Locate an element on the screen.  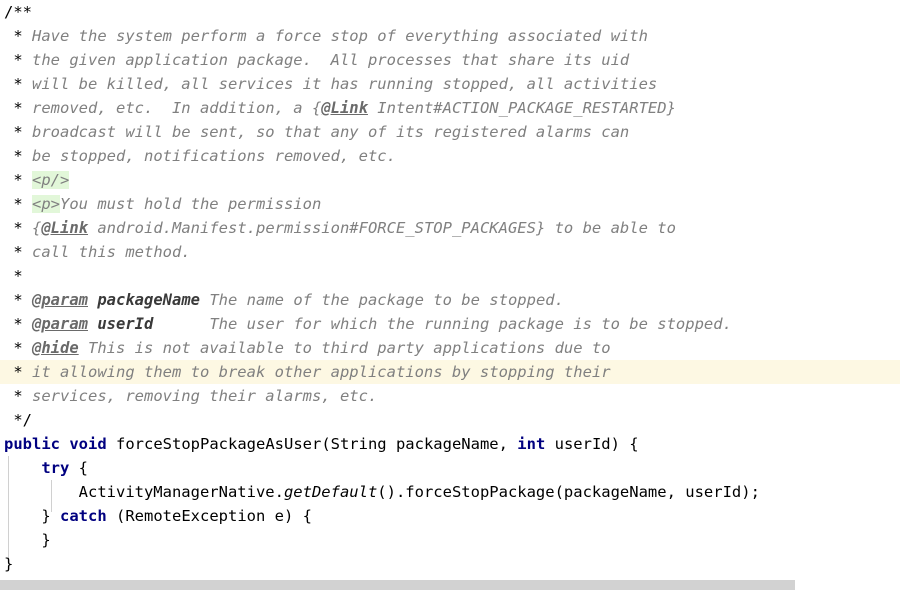
code-line: * <p>You must hold the permission is located at coordinates (452, 204).